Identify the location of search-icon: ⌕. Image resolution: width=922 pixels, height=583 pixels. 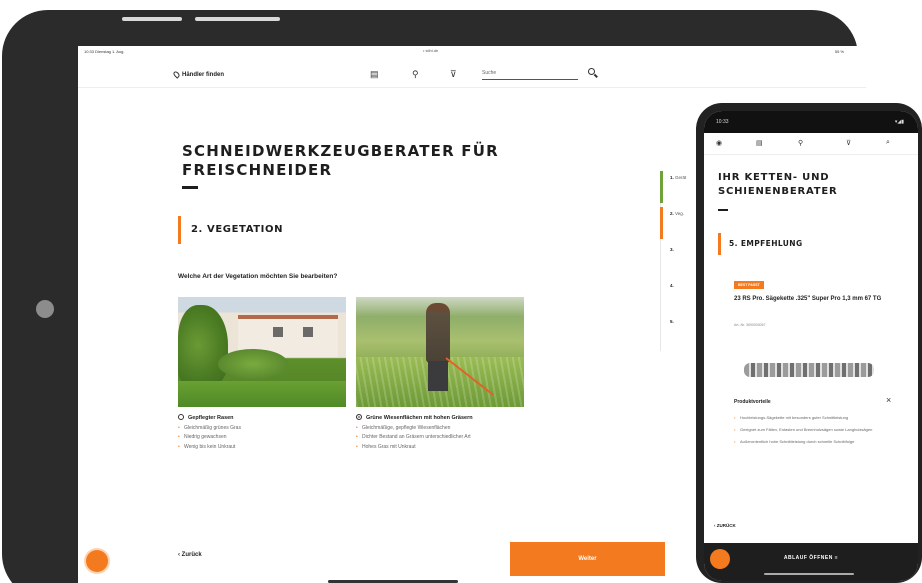
(888, 143).